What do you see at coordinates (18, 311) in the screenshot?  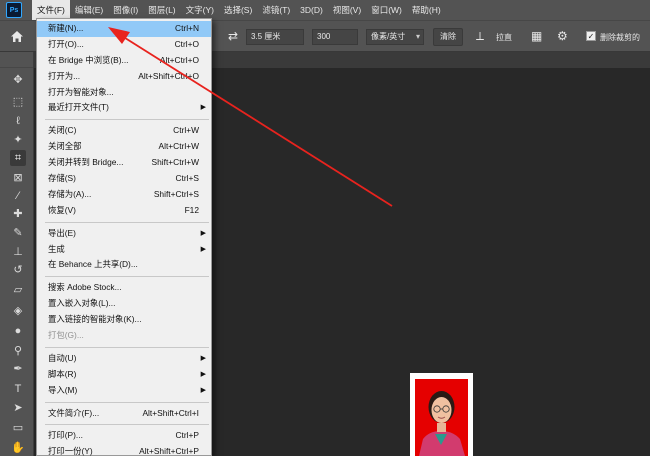 I see `paint-bucket-tool-icon: ◈` at bounding box center [18, 311].